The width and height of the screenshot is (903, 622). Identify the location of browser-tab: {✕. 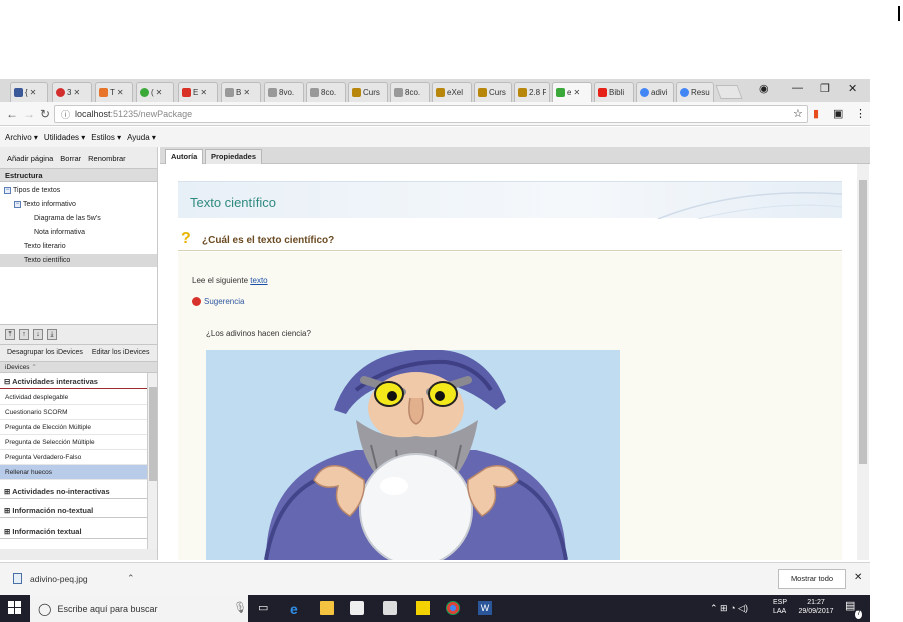
(29, 92).